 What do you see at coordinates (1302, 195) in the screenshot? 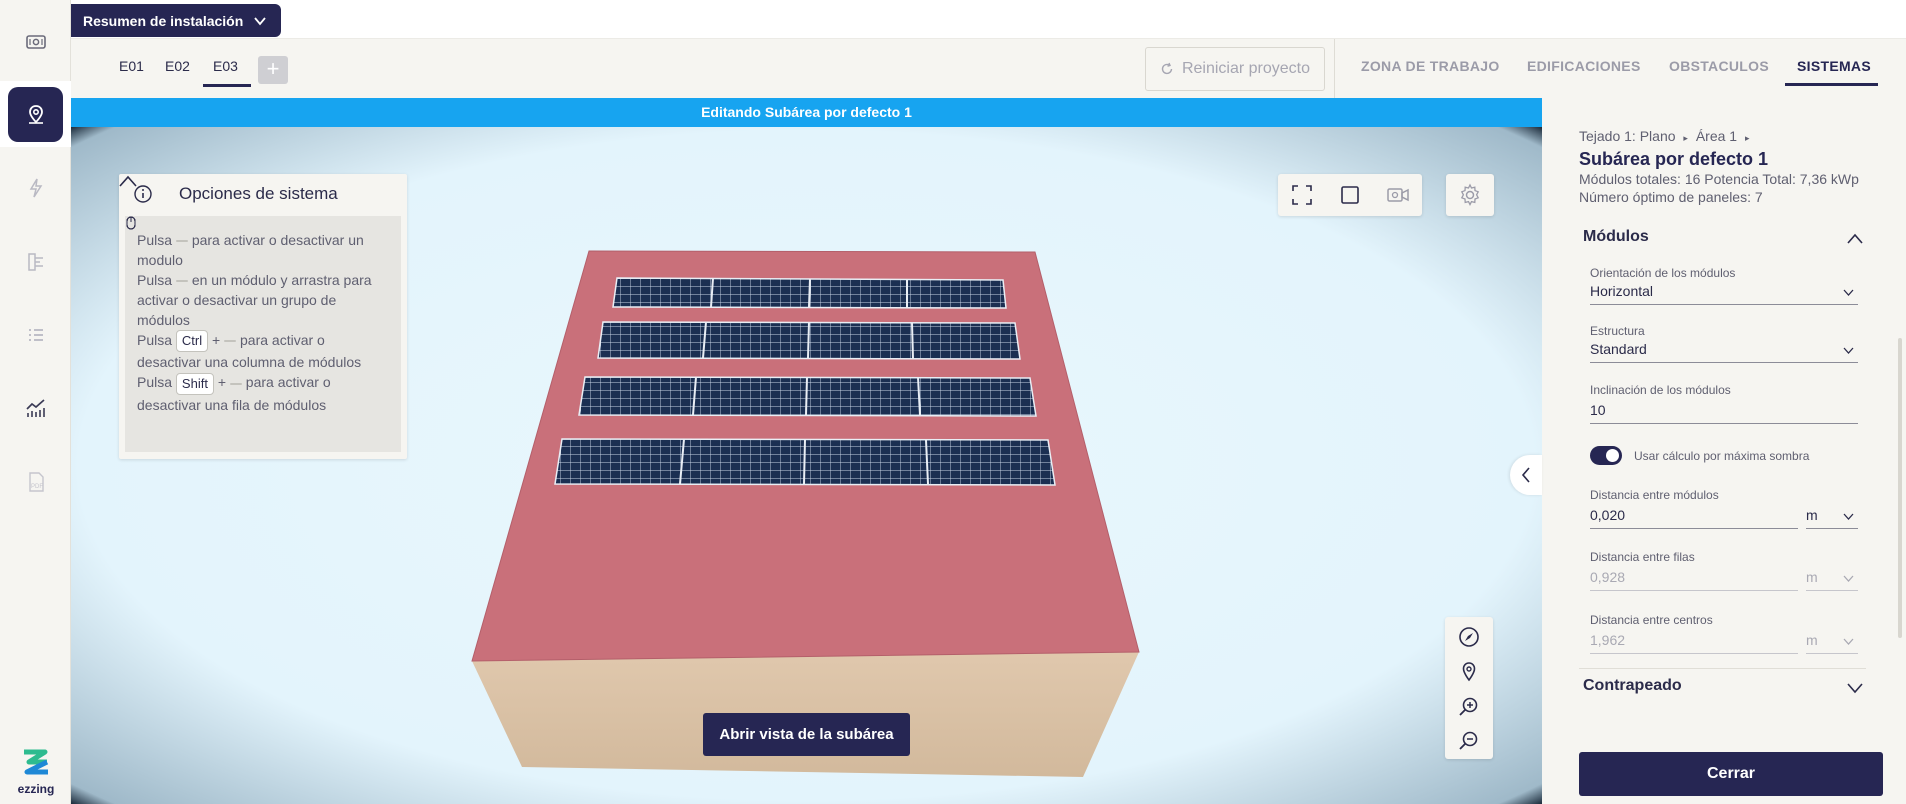
I see `fullscreen-icon` at bounding box center [1302, 195].